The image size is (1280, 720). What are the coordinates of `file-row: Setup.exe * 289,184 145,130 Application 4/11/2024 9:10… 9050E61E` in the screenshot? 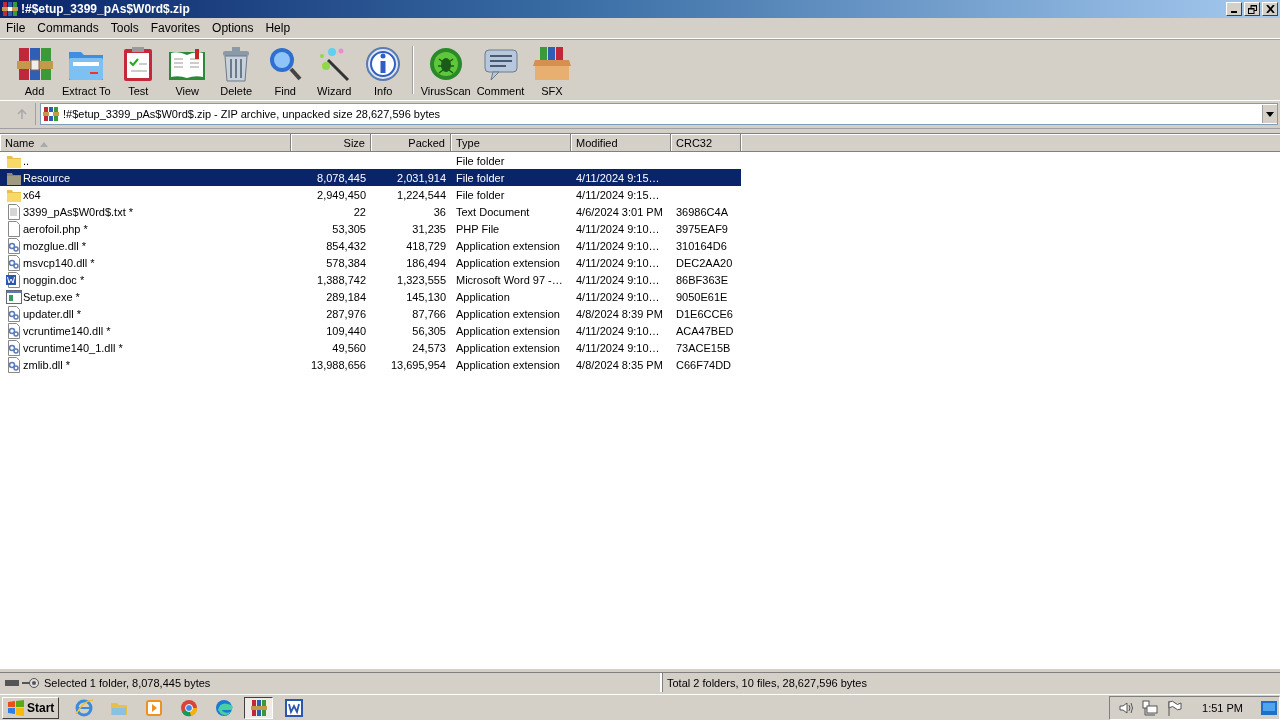 It's located at (370, 296).